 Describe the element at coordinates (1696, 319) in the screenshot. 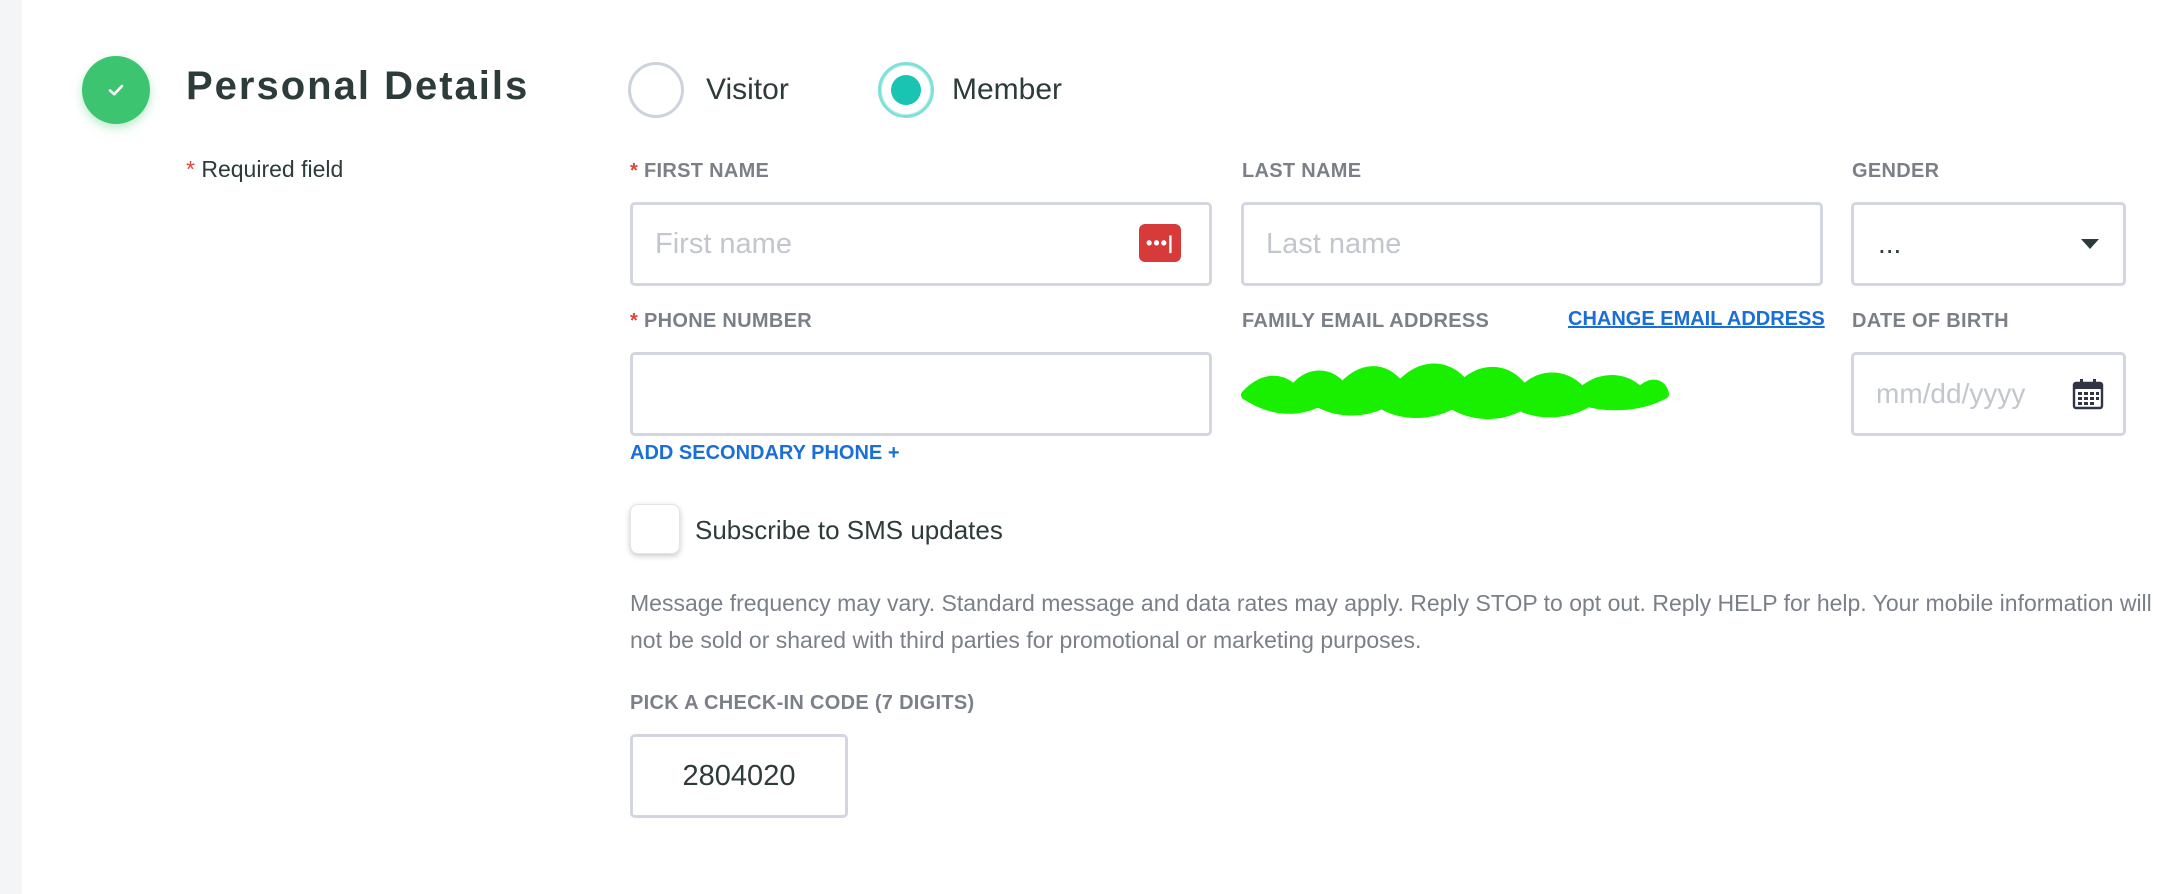

I see `change-email-link: CHANGE EMAIL ADDRESS` at that location.